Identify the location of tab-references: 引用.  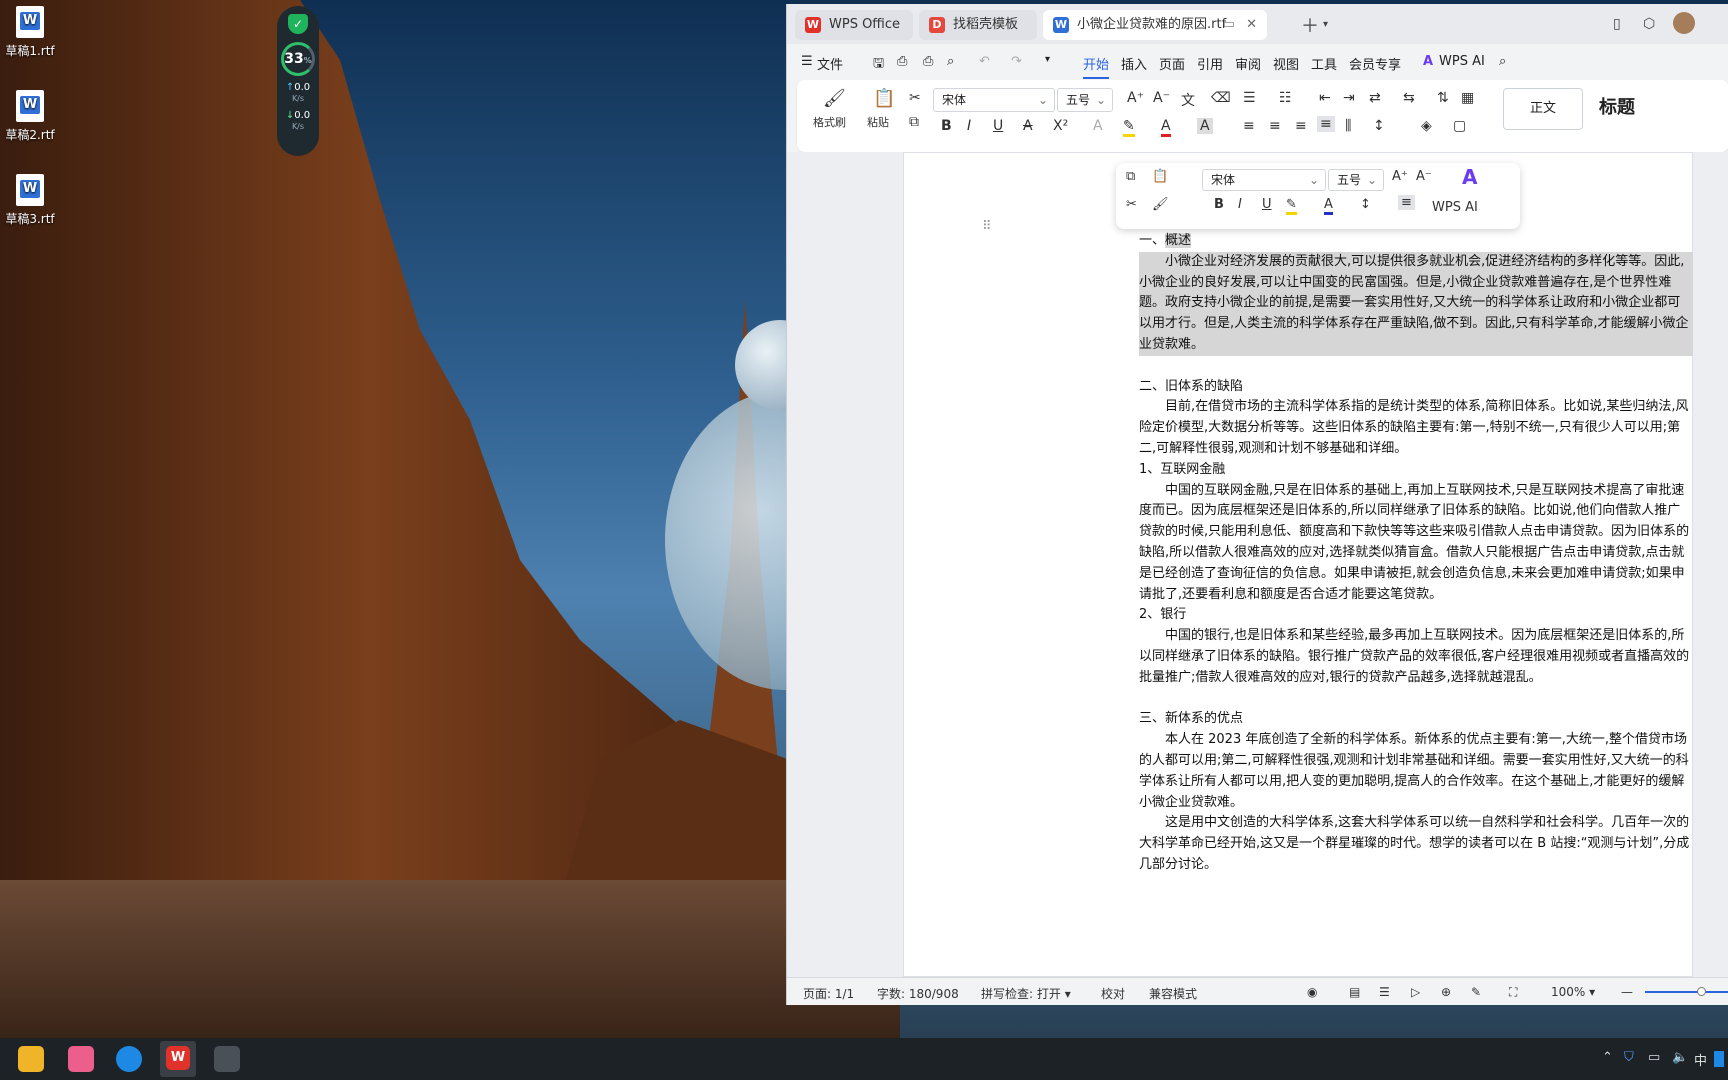
(1210, 63).